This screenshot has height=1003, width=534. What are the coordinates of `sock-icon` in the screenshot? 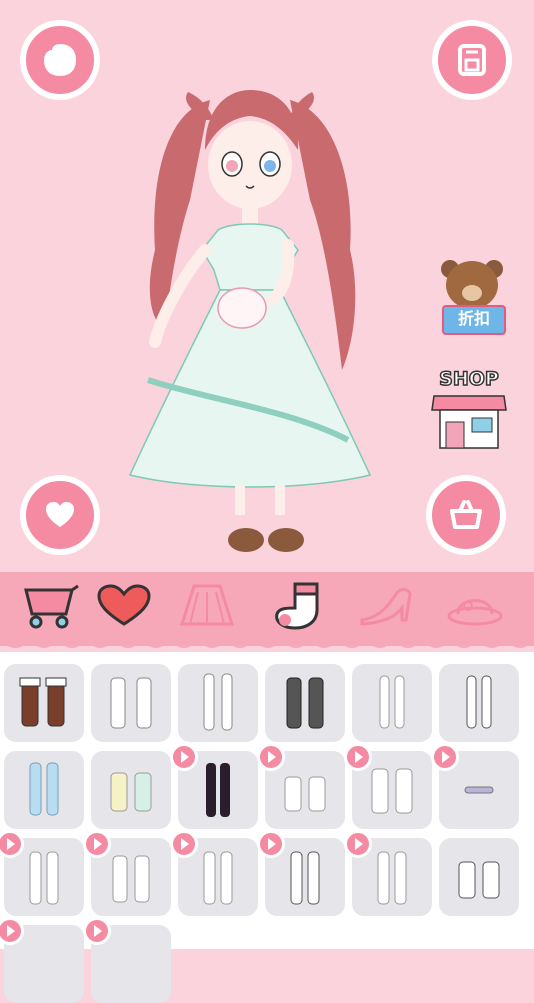 It's located at (297, 606).